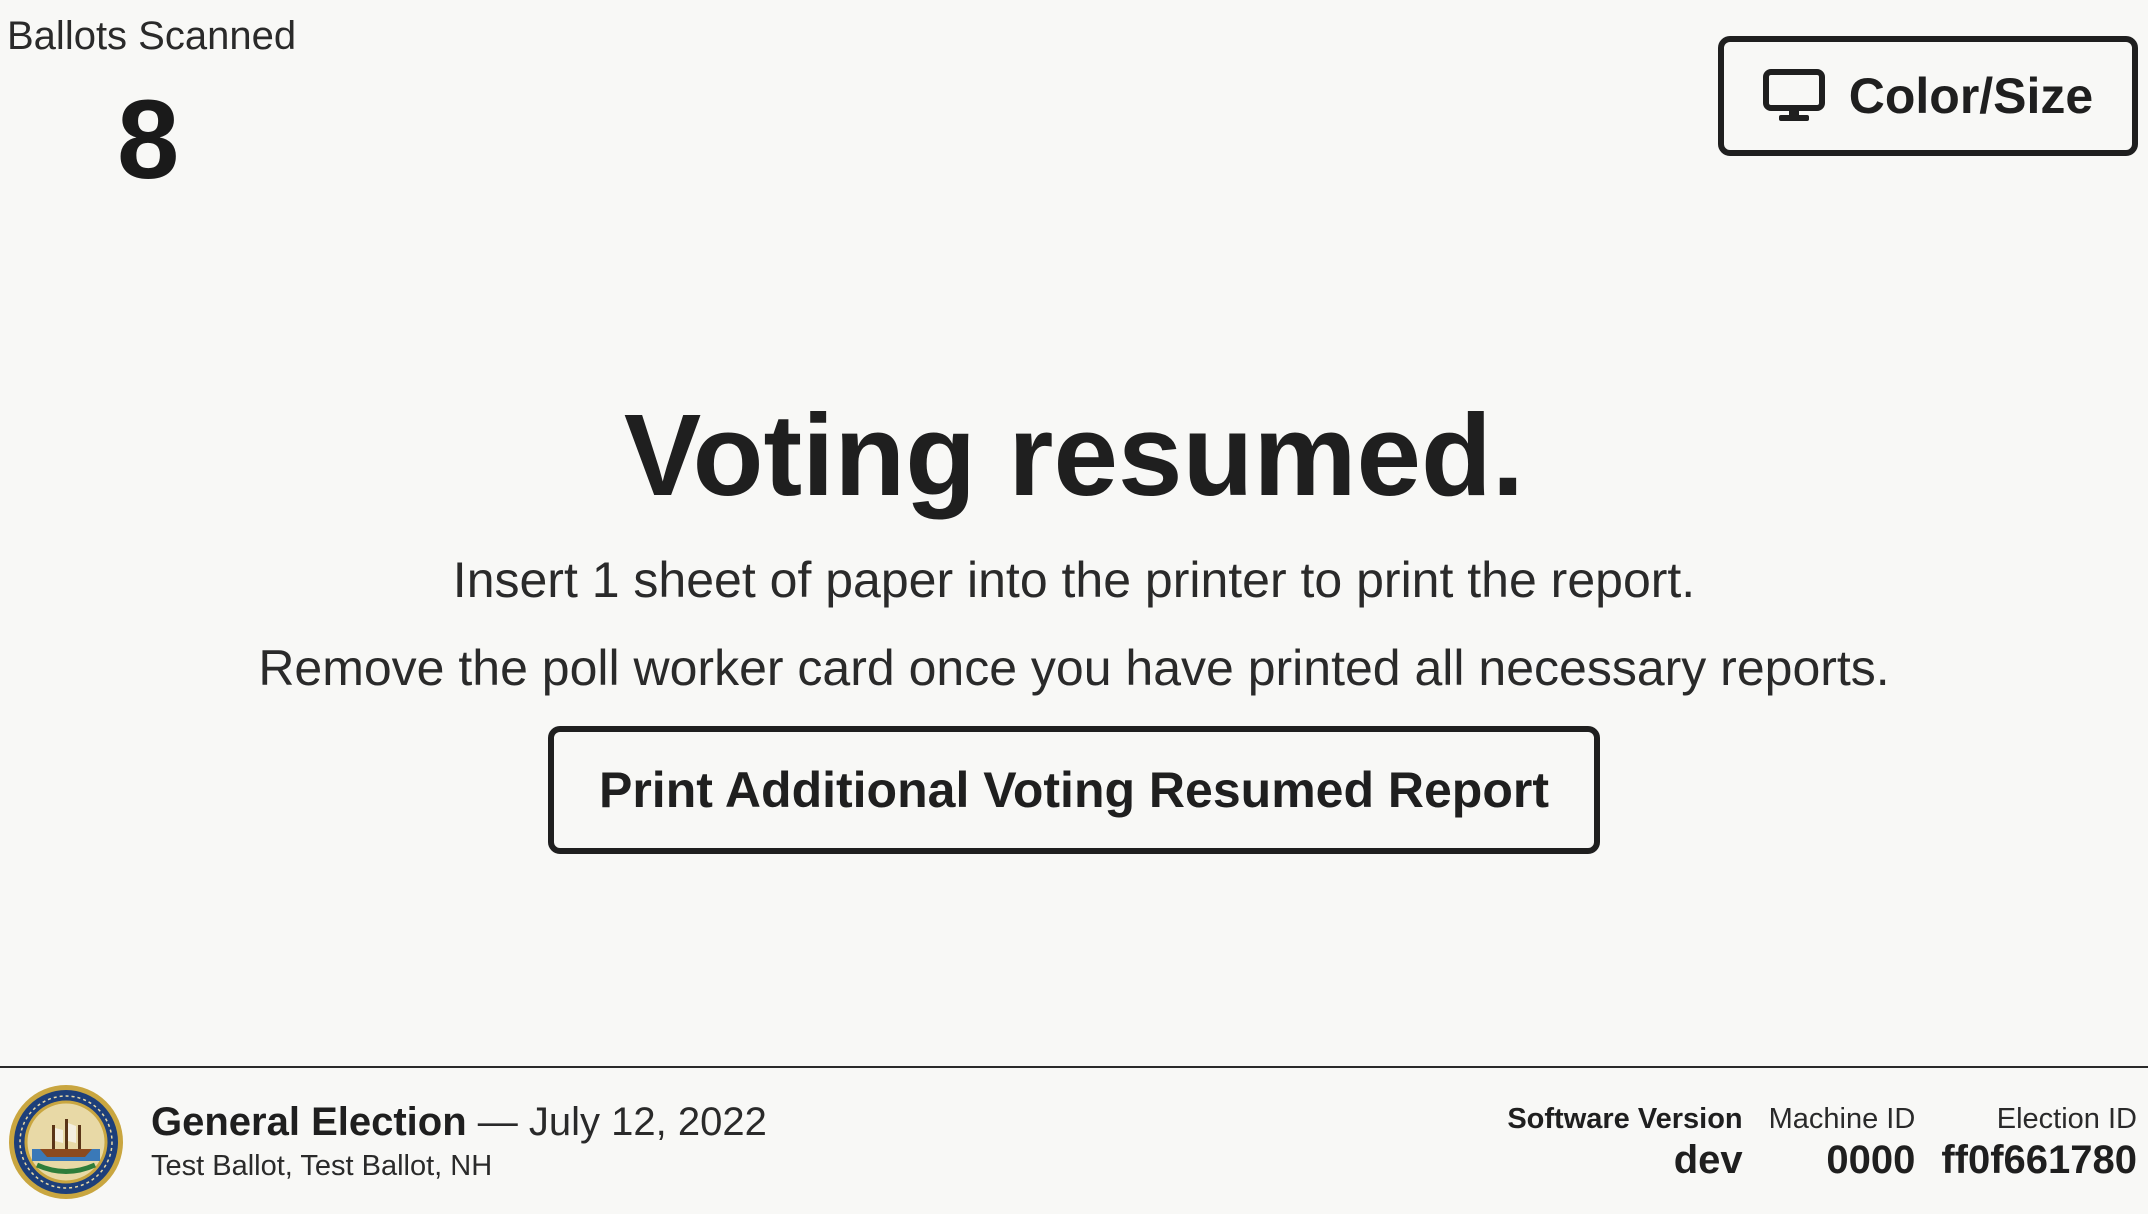  Describe the element at coordinates (1708, 1160) in the screenshot. I see `software-version-value: dev` at that location.